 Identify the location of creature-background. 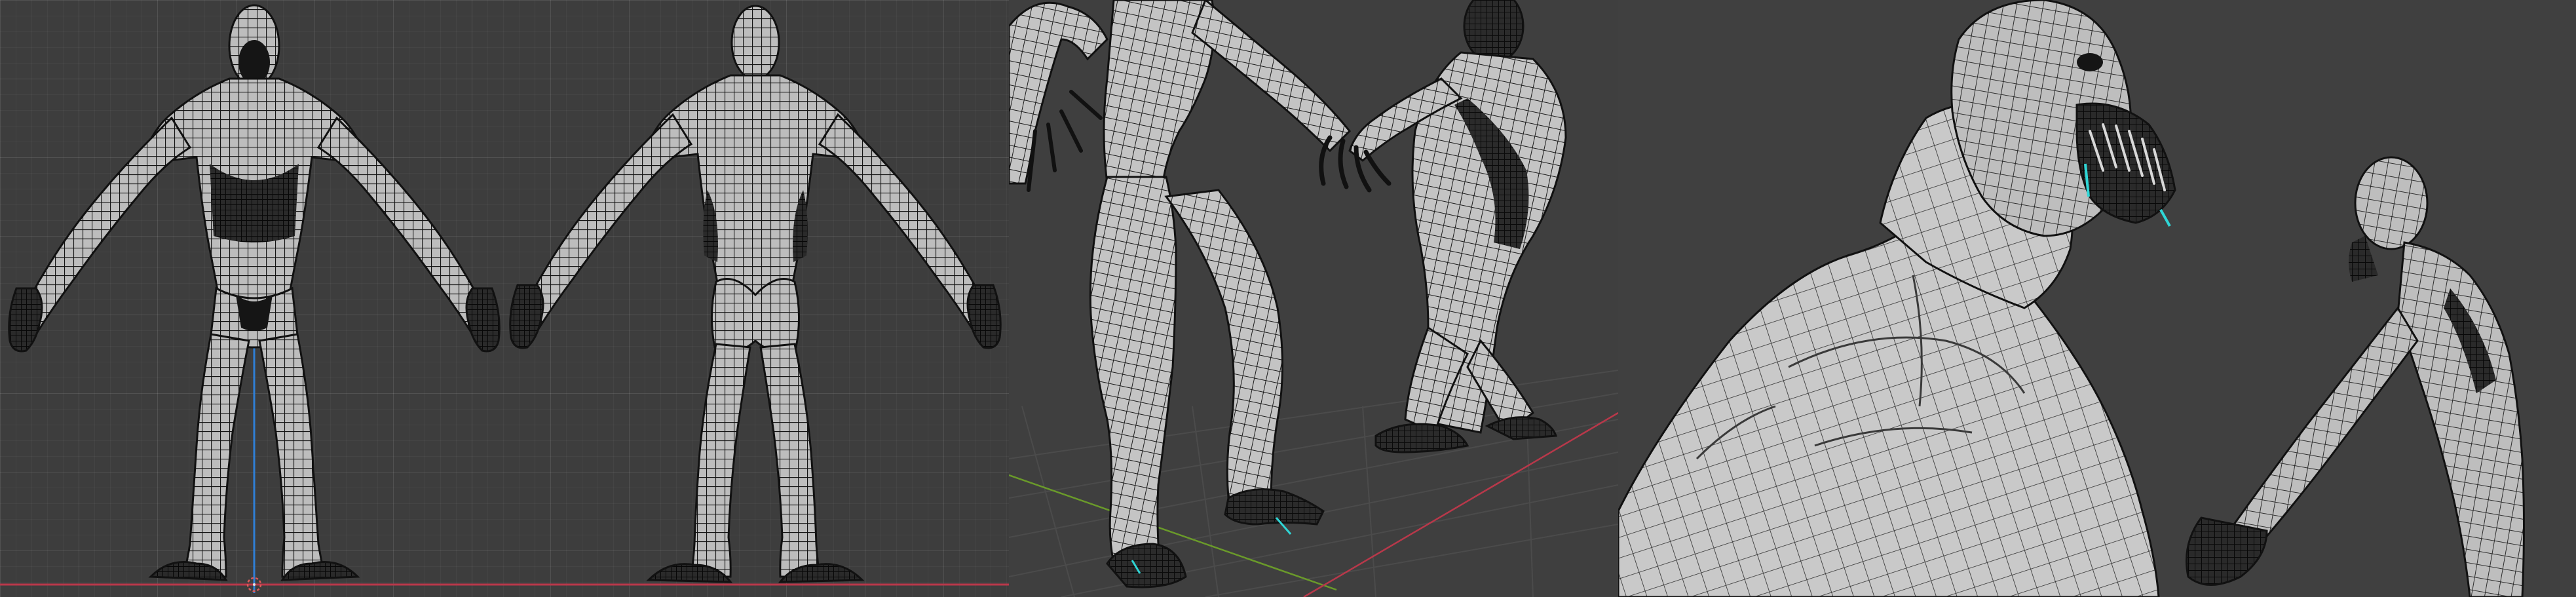
(2355, 376).